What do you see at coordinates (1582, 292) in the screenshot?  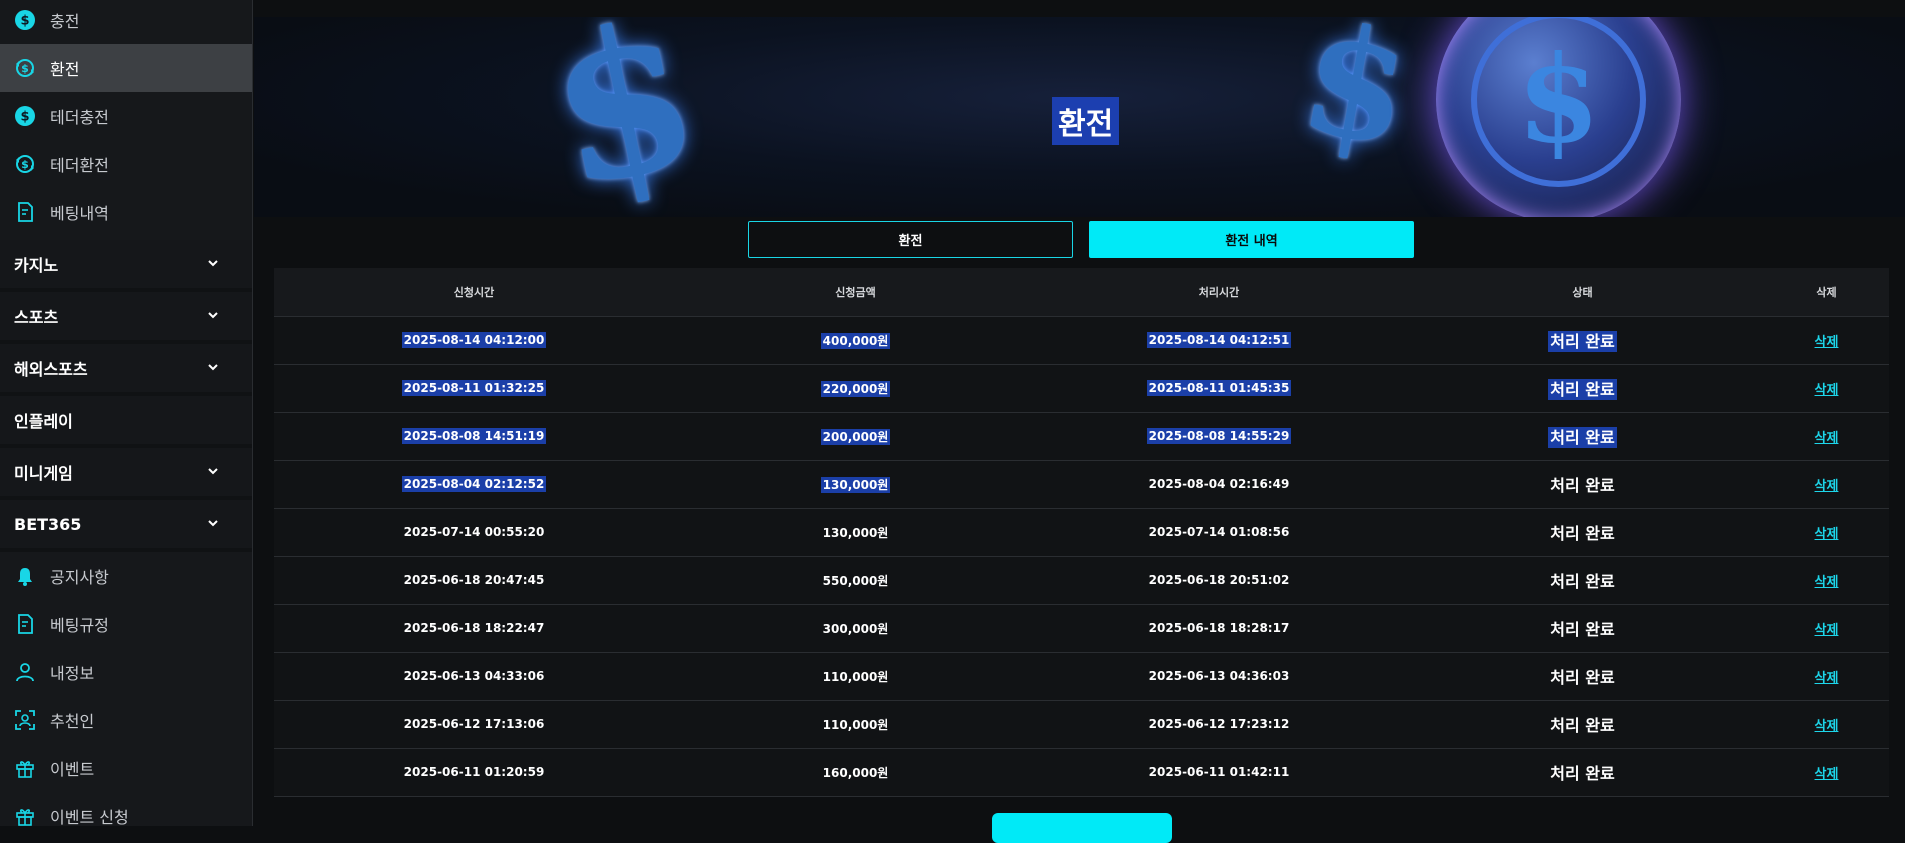 I see `header-status: 상태` at bounding box center [1582, 292].